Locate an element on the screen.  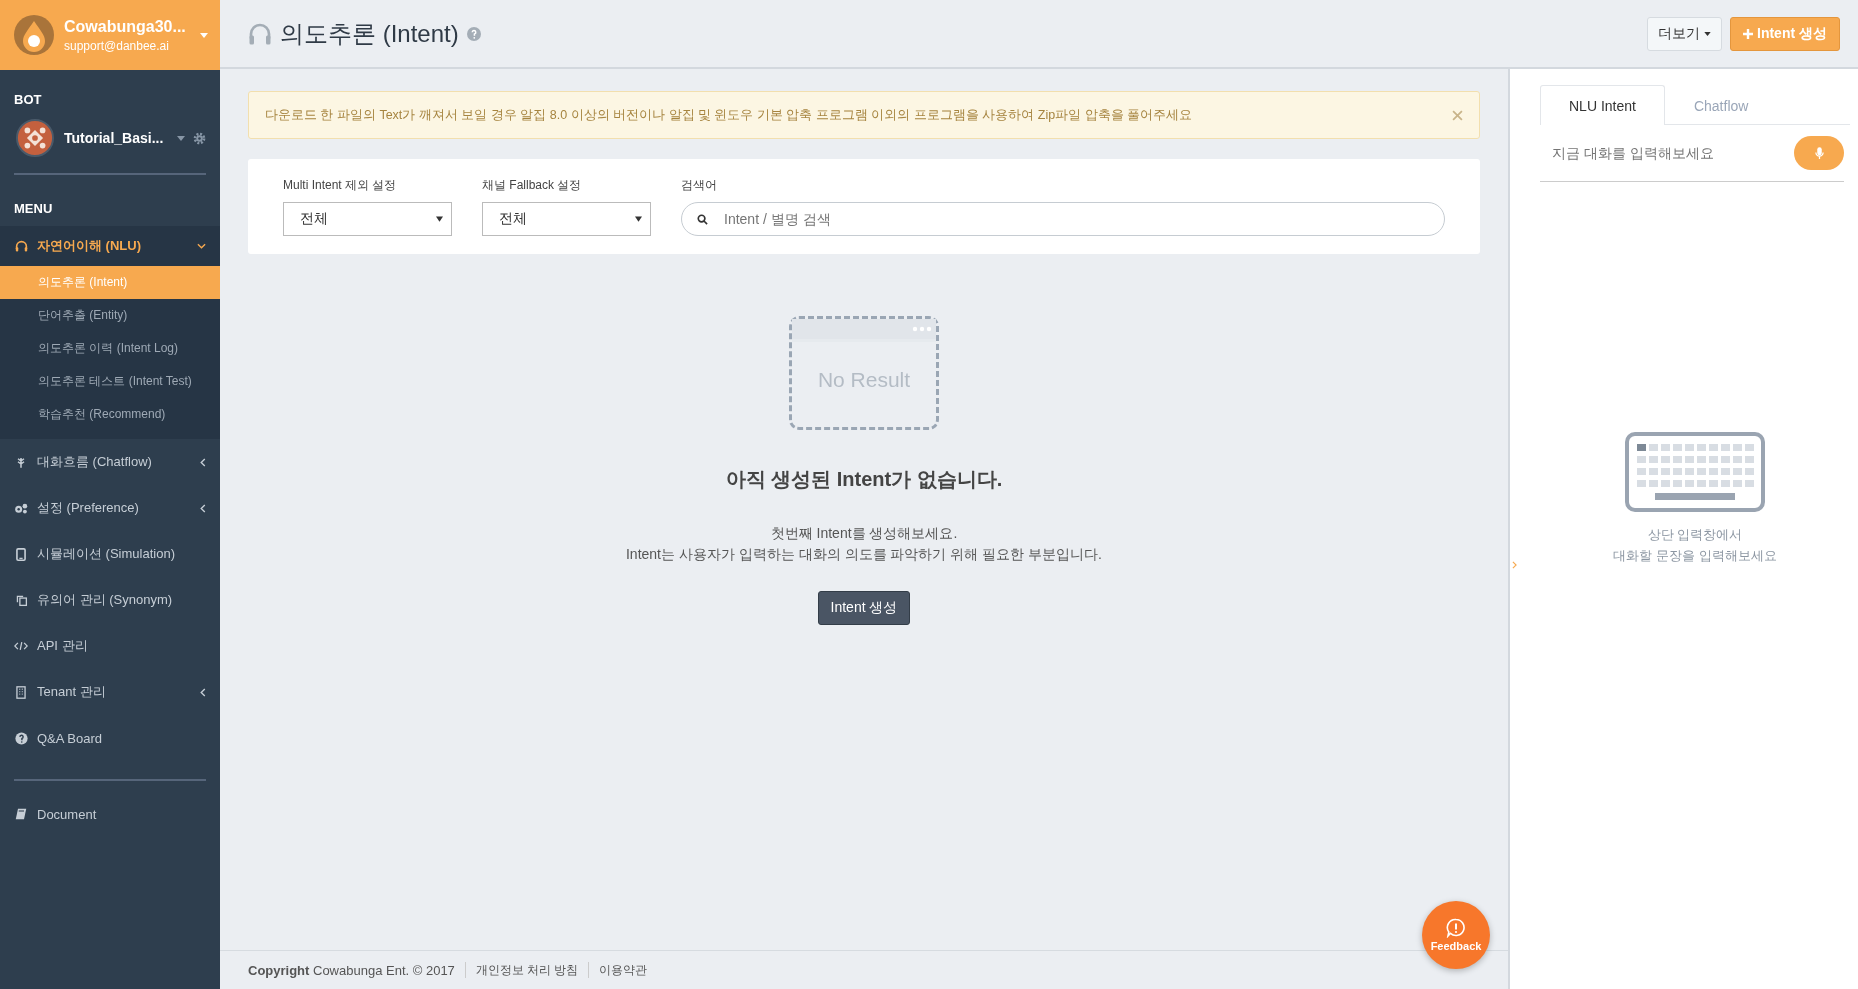
empty-description: 첫번째 Intent를 생성해보세요. is located at coordinates (864, 533).